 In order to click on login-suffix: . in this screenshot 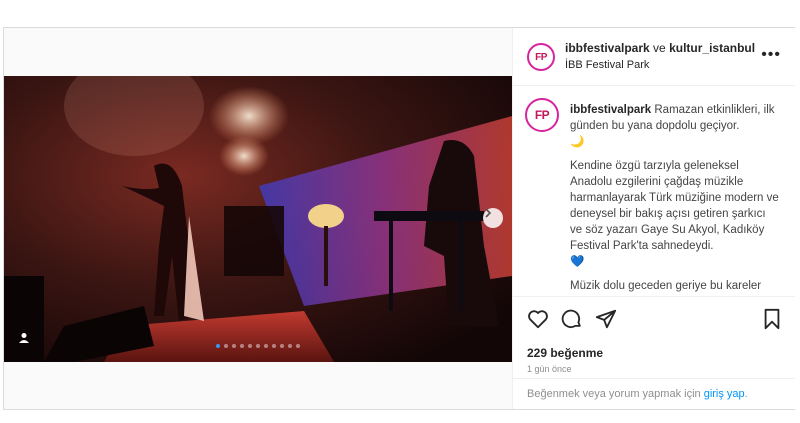, I will do `click(746, 394)`.